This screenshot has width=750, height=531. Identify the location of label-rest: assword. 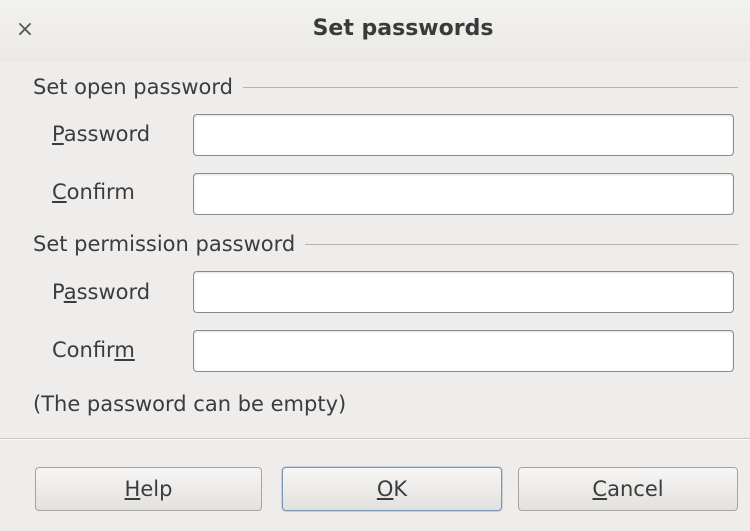
(107, 134).